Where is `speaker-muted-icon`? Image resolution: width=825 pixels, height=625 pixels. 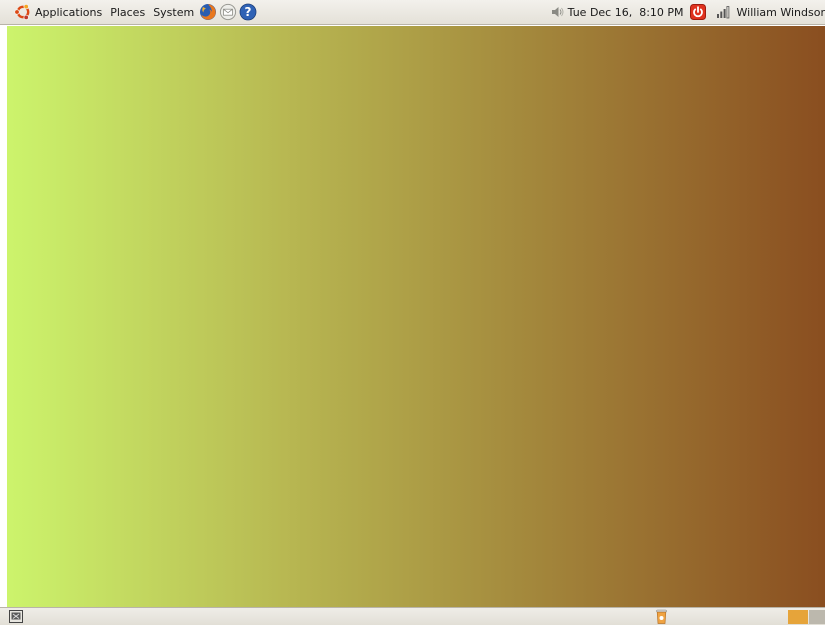 speaker-muted-icon is located at coordinates (557, 12).